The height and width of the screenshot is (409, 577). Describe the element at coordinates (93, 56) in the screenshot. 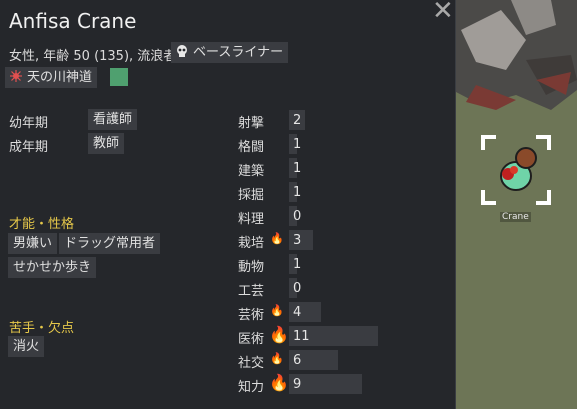

I see `pawn-description: 女性, 年齢 50 (135), 流浪者` at that location.